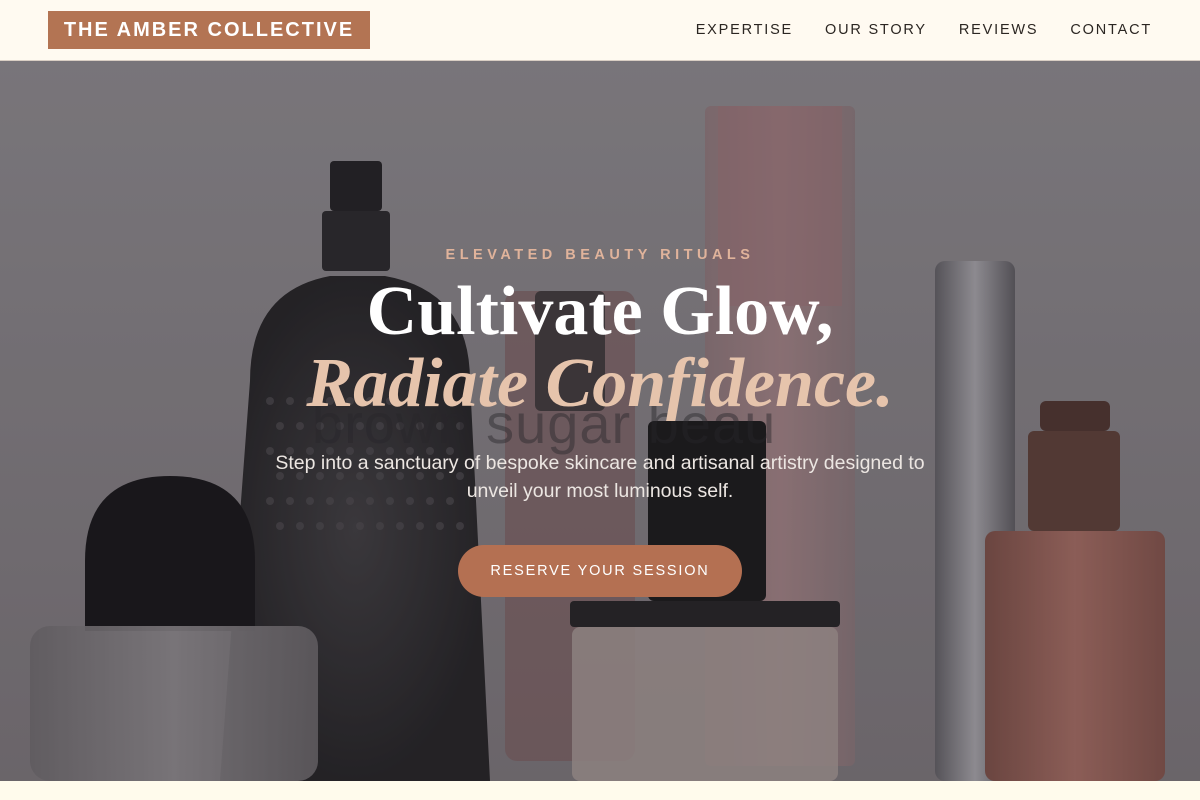  What do you see at coordinates (600, 311) in the screenshot?
I see `hero-title-line1: Cultivate Glow,` at bounding box center [600, 311].